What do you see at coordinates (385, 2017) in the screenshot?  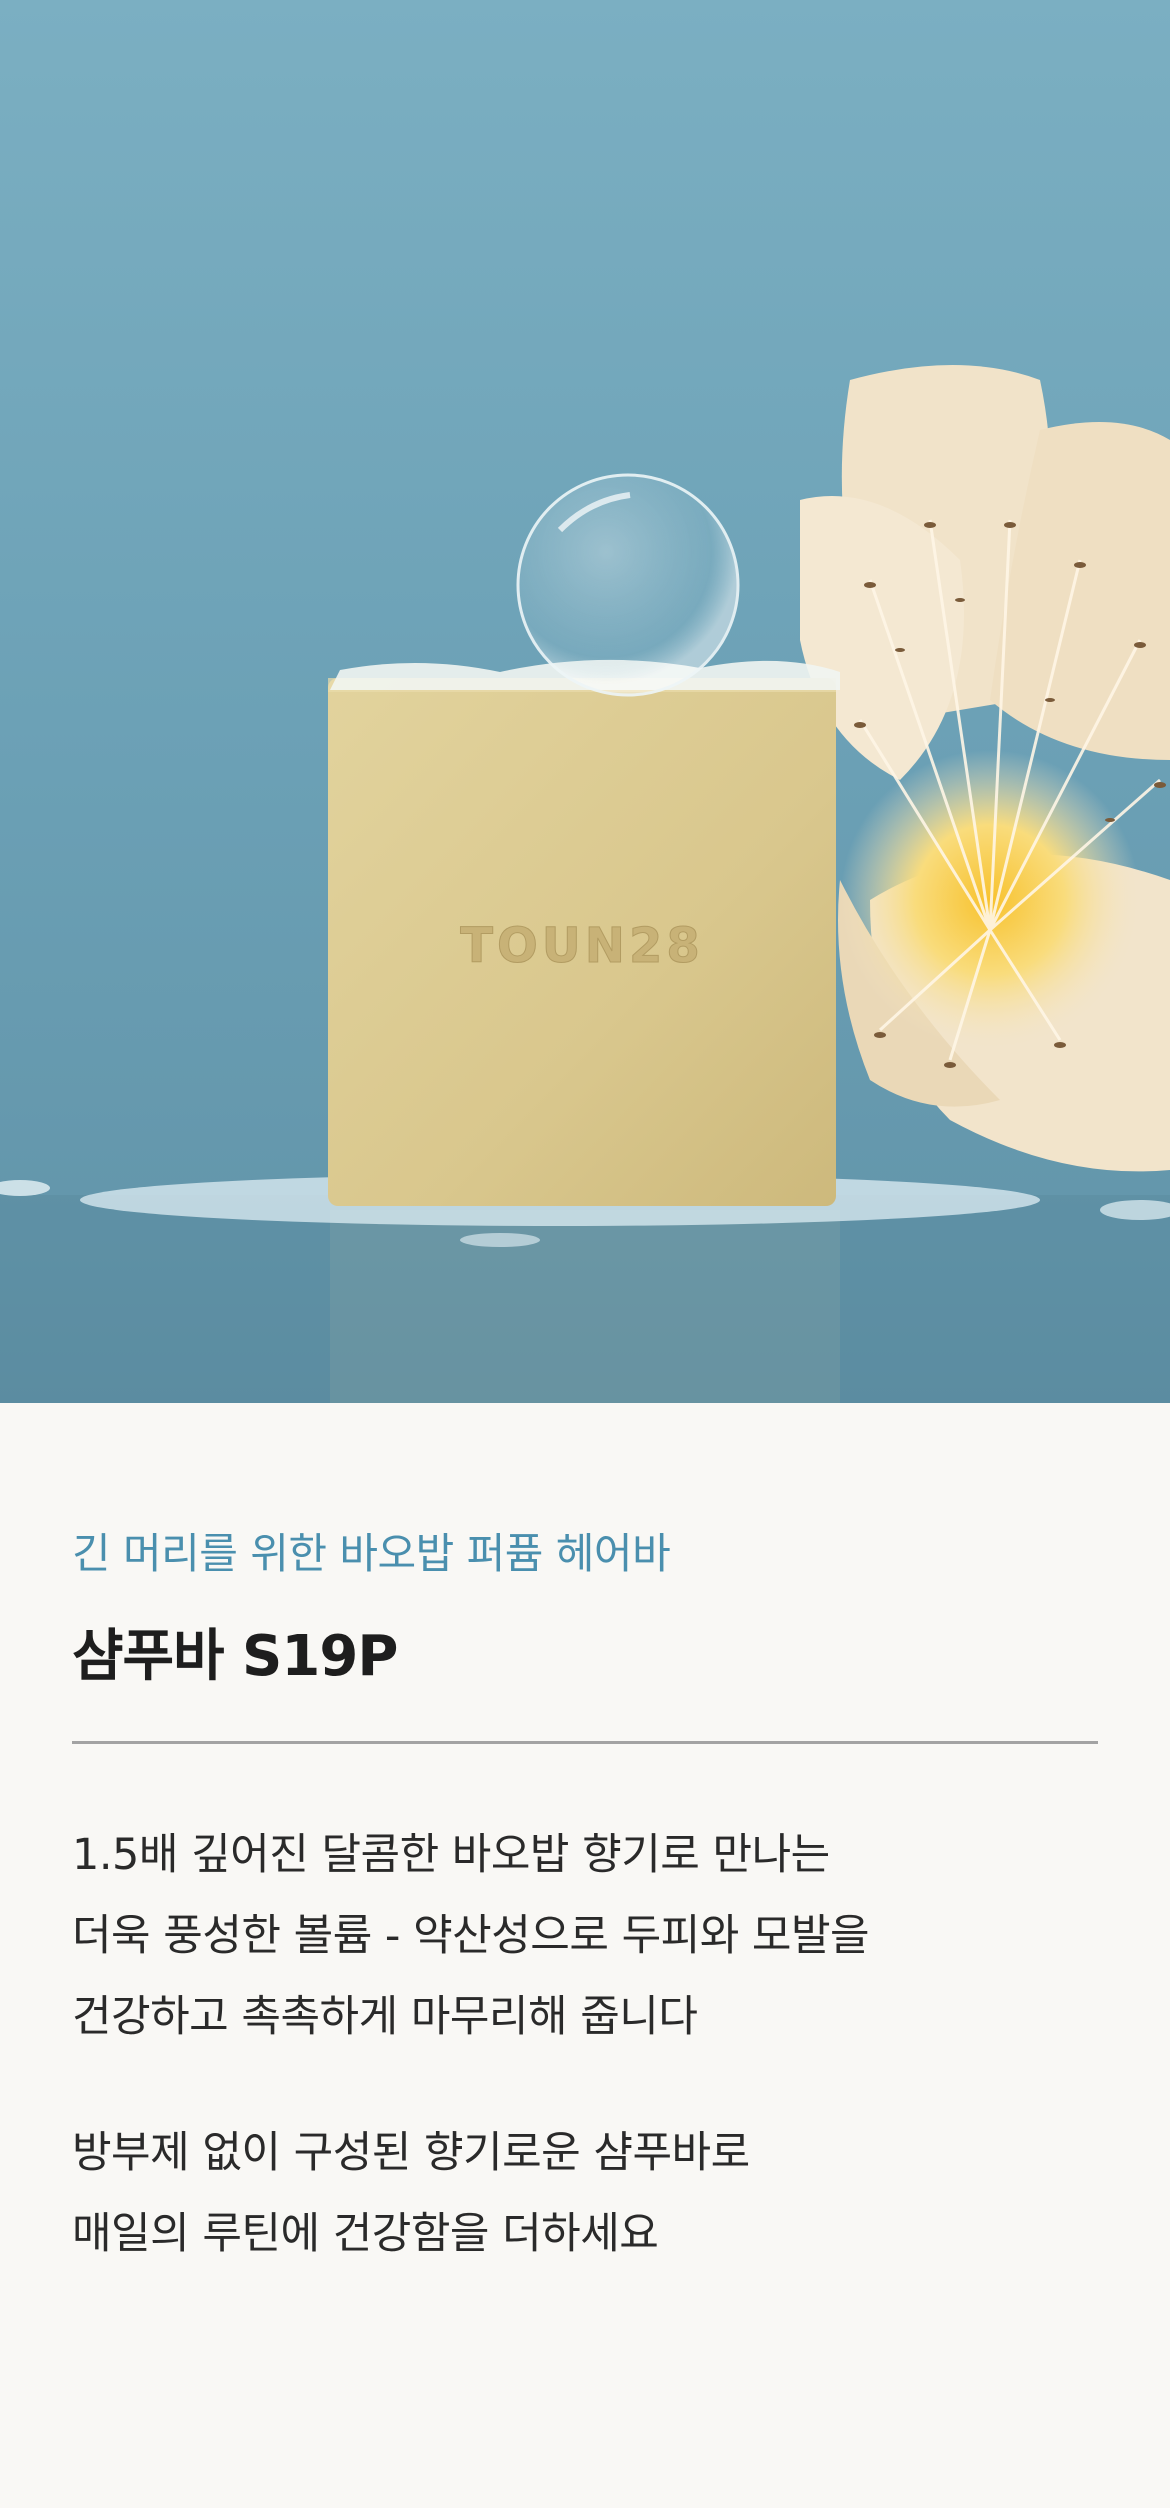 I see `description-line: 건강하고 촉촉하게 마무리해 줍니다` at bounding box center [385, 2017].